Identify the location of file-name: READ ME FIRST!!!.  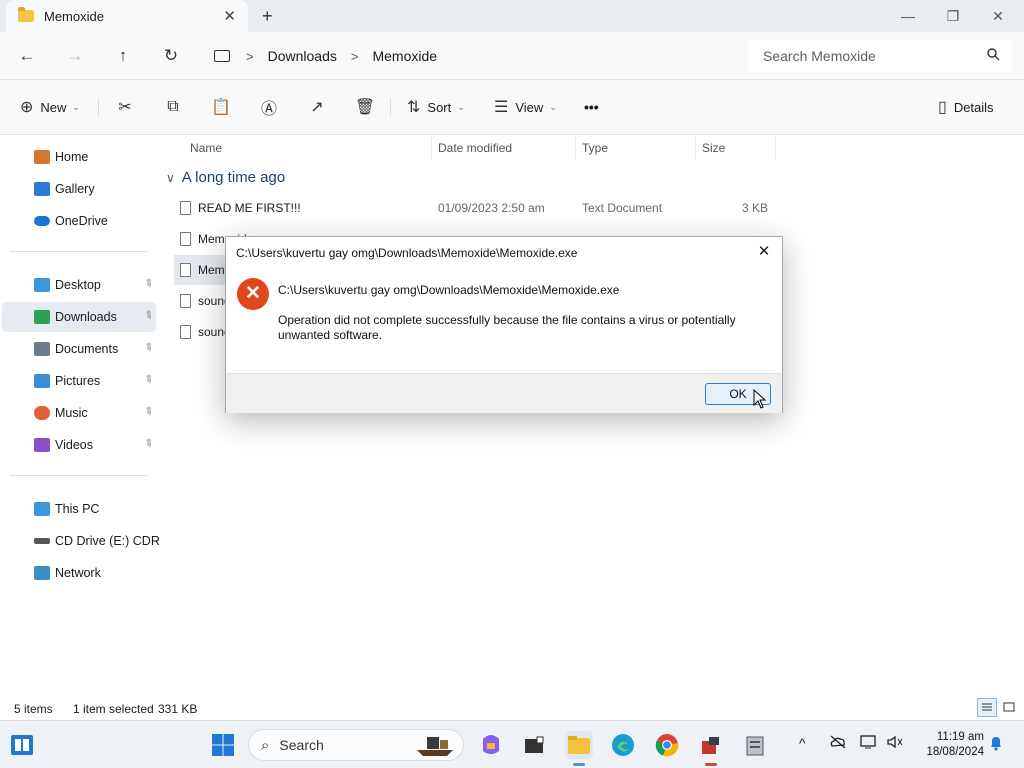
(249, 208).